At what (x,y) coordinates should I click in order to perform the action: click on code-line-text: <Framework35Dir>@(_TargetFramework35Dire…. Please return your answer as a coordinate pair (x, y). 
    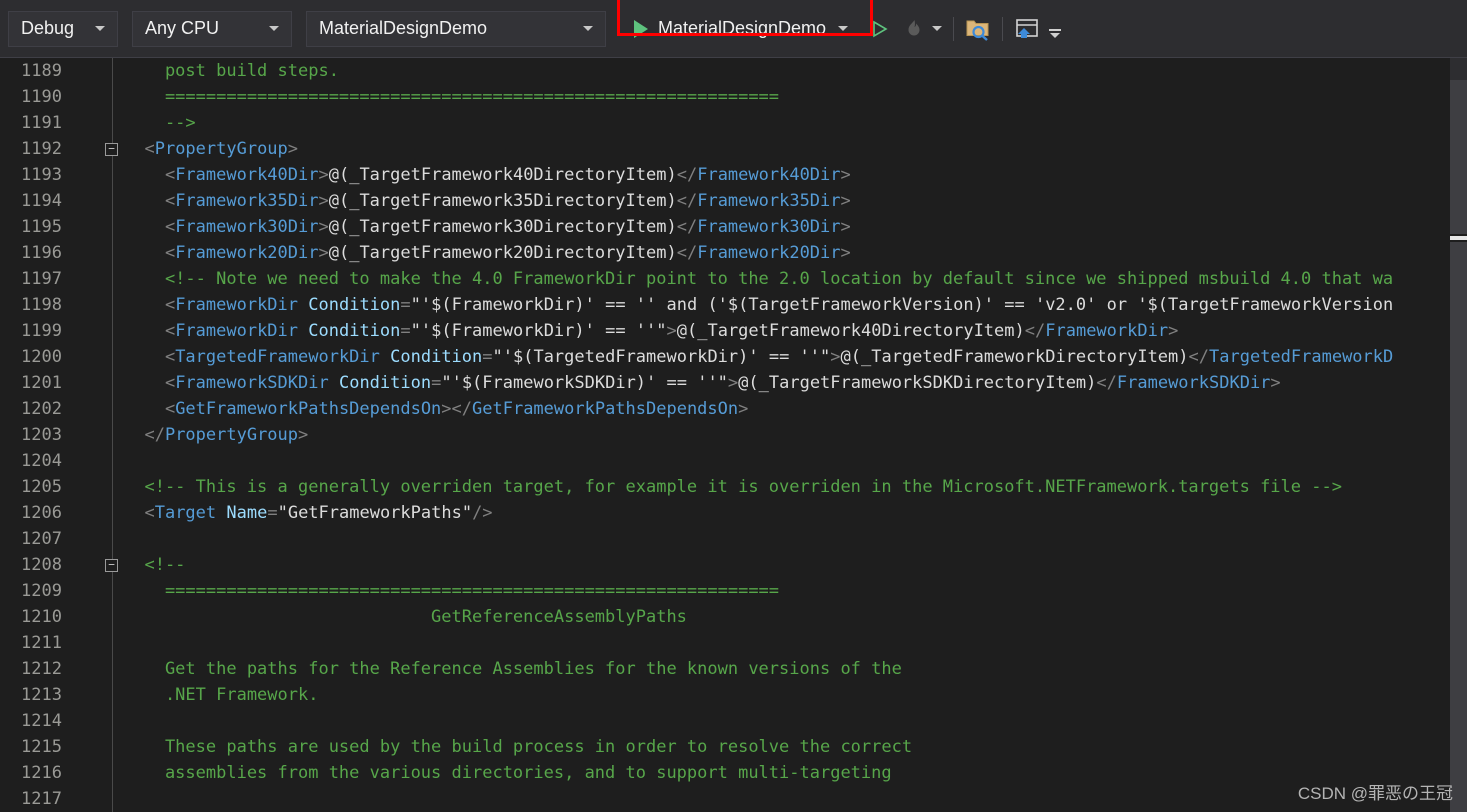
    Looking at the image, I should click on (487, 201).